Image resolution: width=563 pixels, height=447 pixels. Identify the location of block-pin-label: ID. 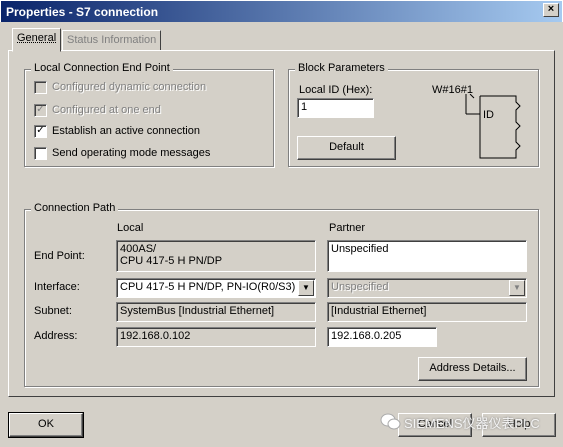
(488, 115).